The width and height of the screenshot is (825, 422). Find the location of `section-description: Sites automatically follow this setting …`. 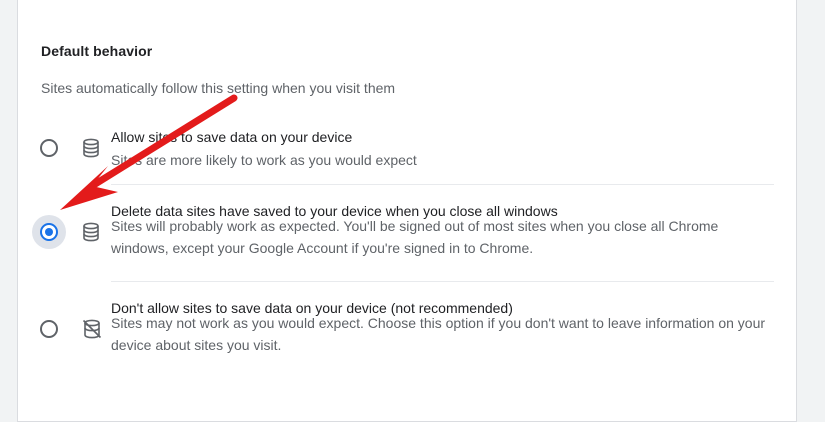

section-description: Sites automatically follow this setting … is located at coordinates (218, 88).